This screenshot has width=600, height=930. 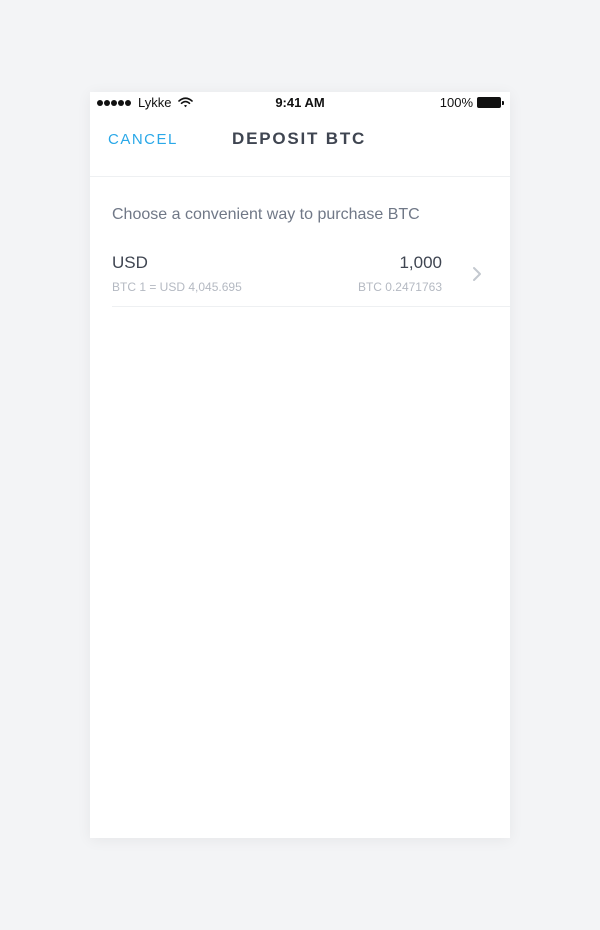 I want to click on battery-percent: 100%, so click(x=456, y=102).